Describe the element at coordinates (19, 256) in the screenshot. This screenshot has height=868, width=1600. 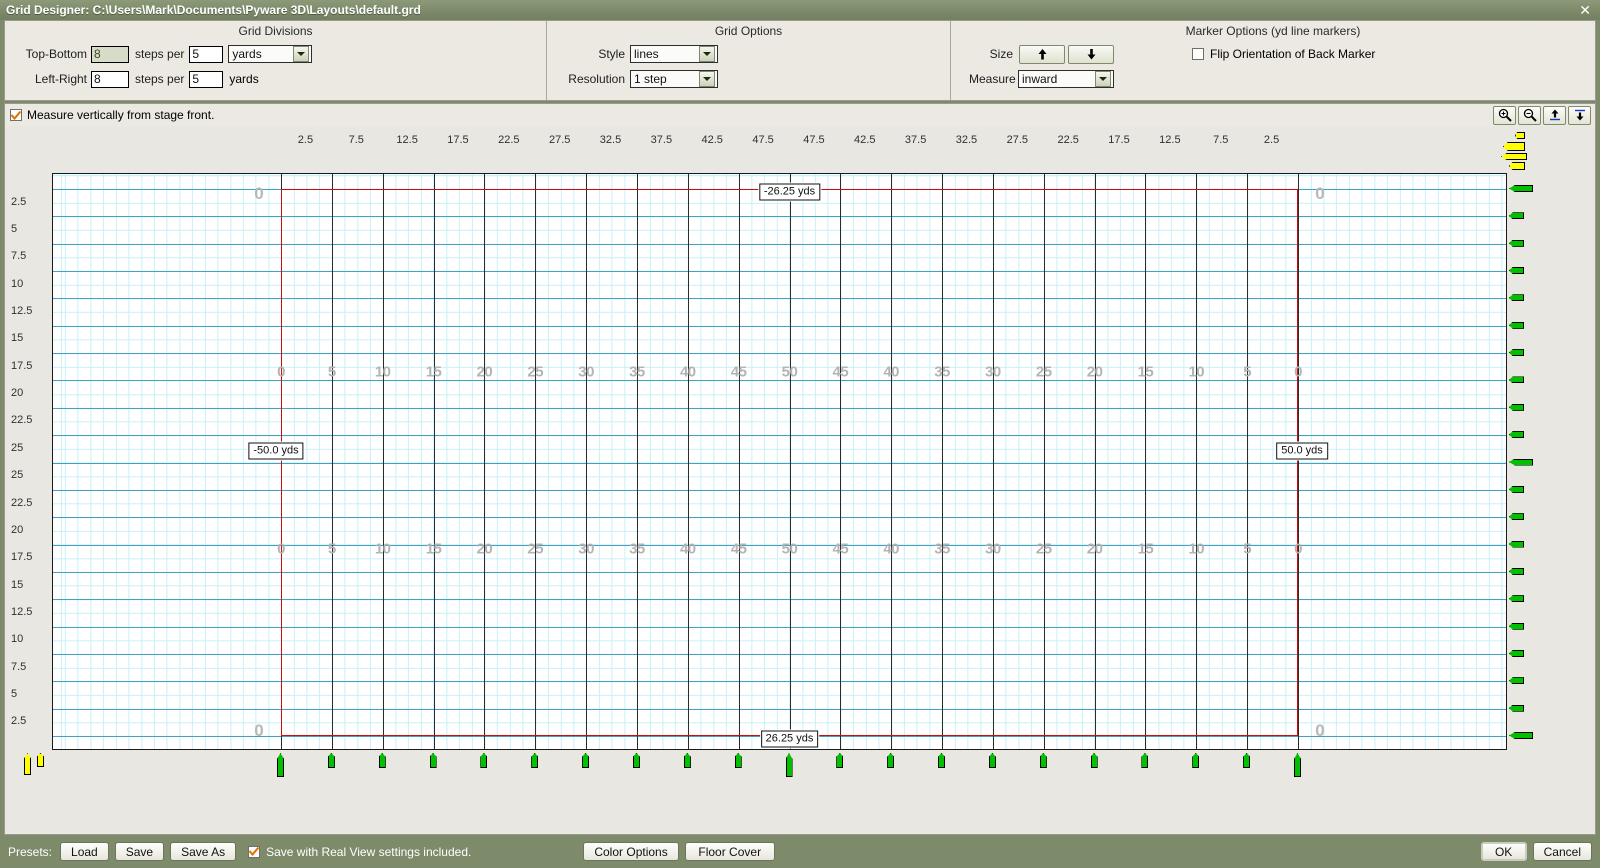
I see `y-axis-tick: 7.5` at that location.